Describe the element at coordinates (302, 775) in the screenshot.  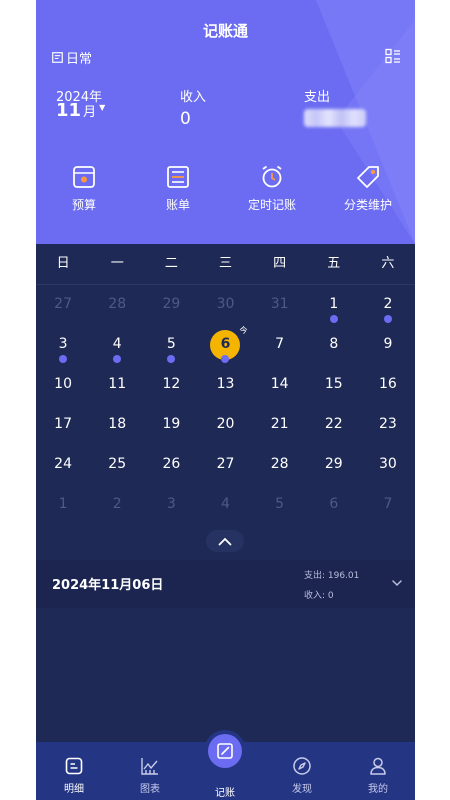
I see `tab-discover: 发现` at that location.